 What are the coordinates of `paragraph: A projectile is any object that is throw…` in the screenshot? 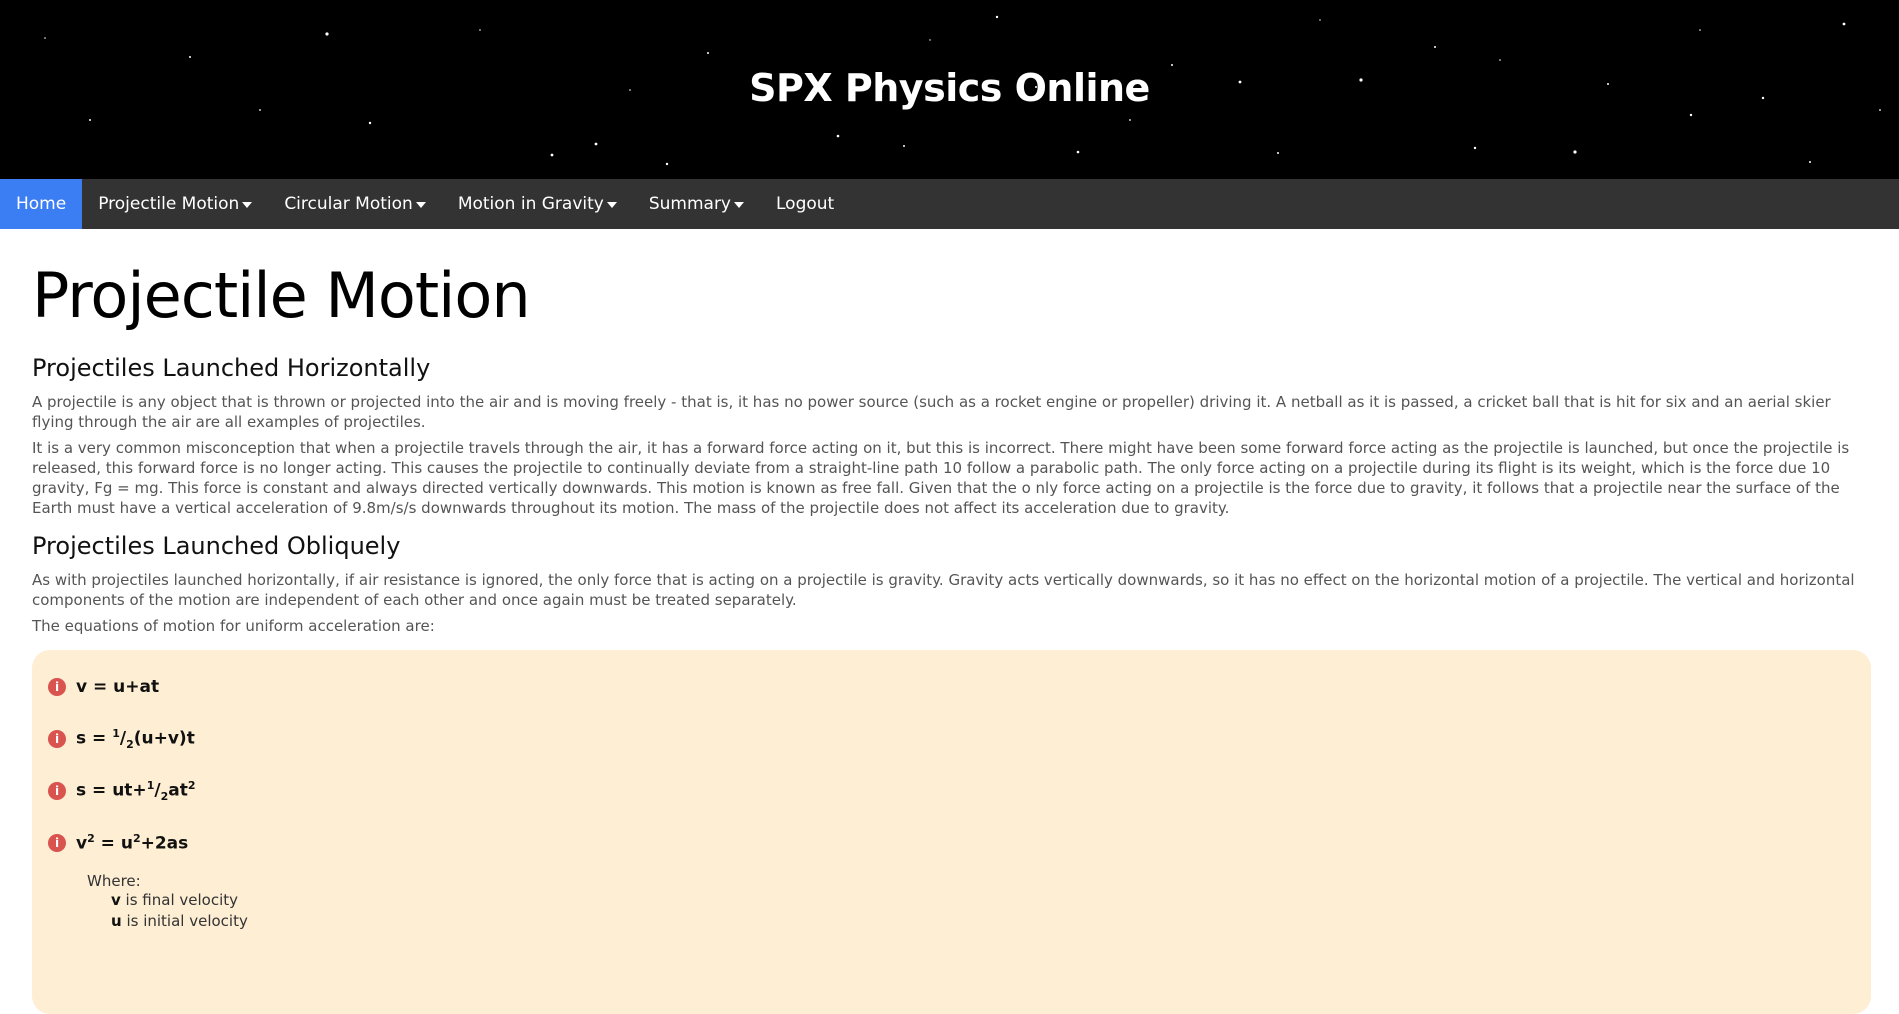 It's located at (931, 412).